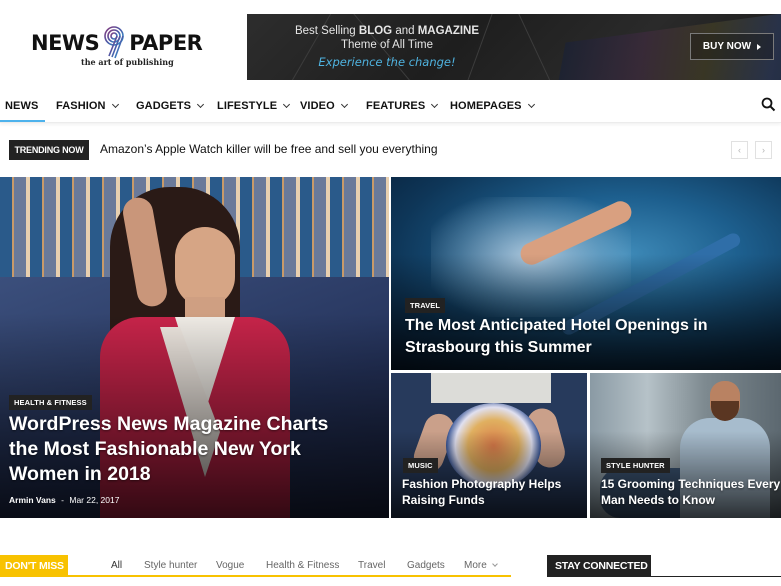 This screenshot has width=781, height=586. I want to click on post-date: Mar 22, 2017, so click(94, 500).